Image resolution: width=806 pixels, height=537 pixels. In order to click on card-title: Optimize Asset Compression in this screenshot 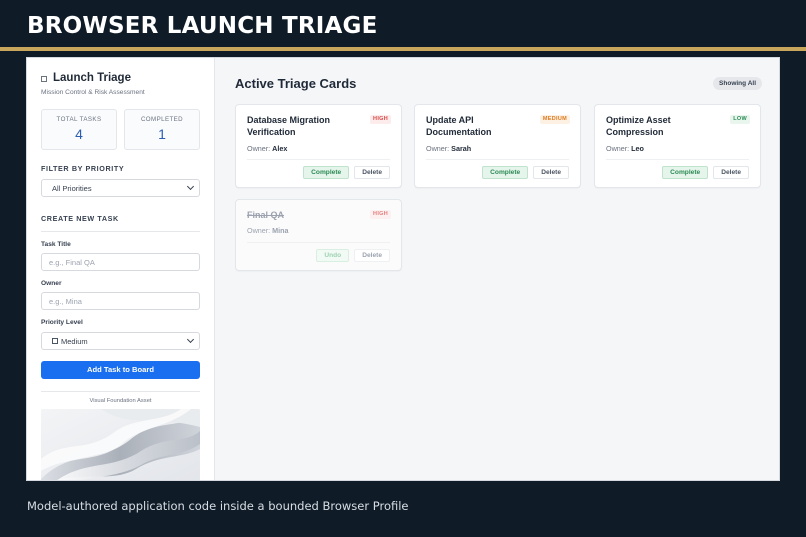, I will do `click(638, 126)`.